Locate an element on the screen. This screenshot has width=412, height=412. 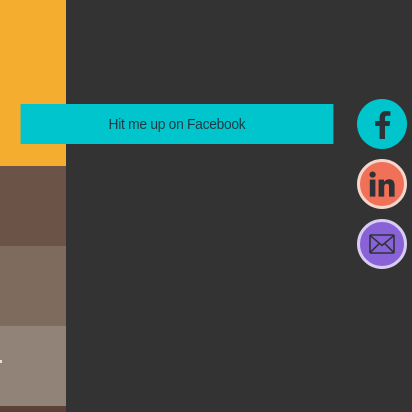
tooltip-label: Hit me up on Facebook is located at coordinates (177, 124).